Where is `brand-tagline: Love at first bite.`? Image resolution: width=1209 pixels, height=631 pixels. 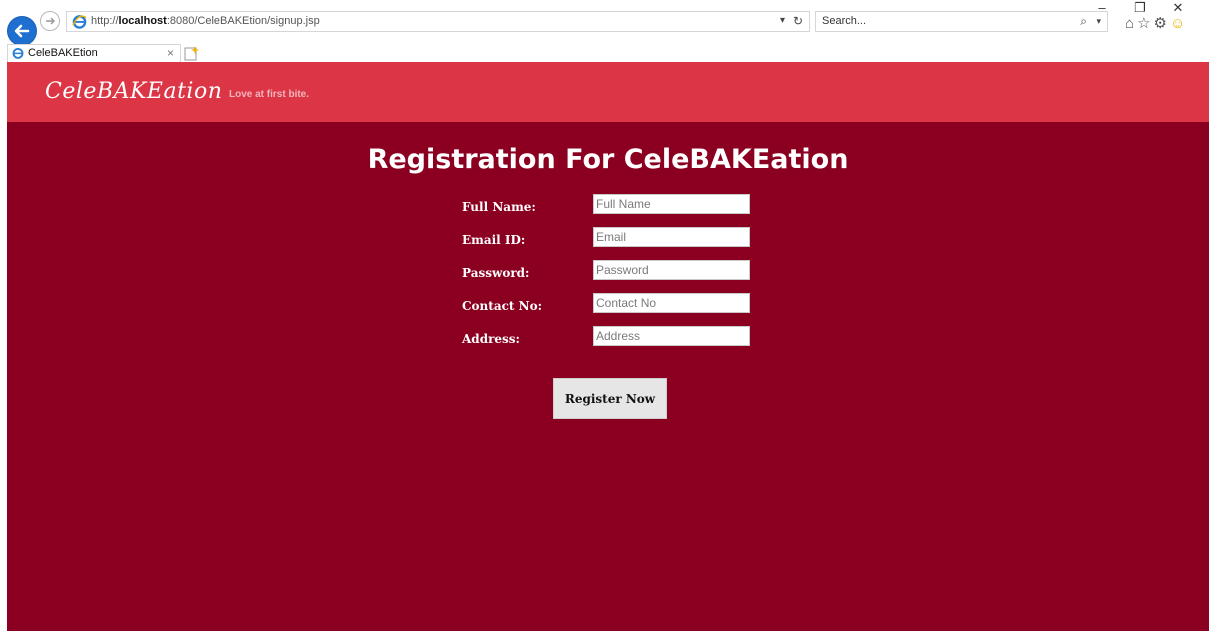 brand-tagline: Love at first bite. is located at coordinates (269, 94).